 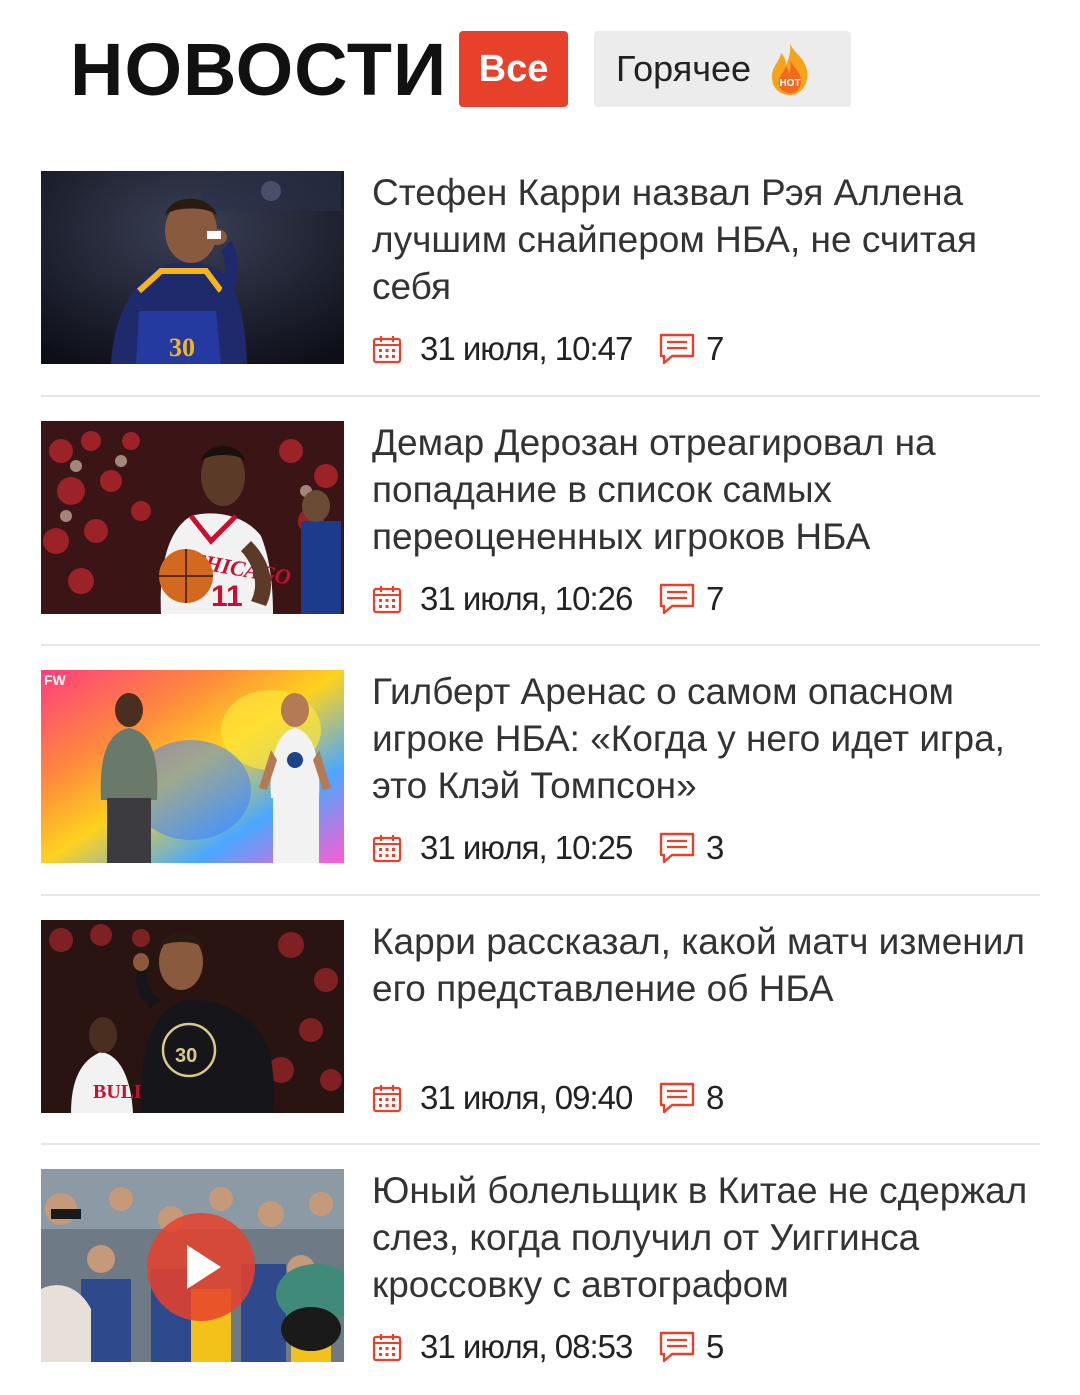 I want to click on crowd-video-image, so click(x=192, y=1265).